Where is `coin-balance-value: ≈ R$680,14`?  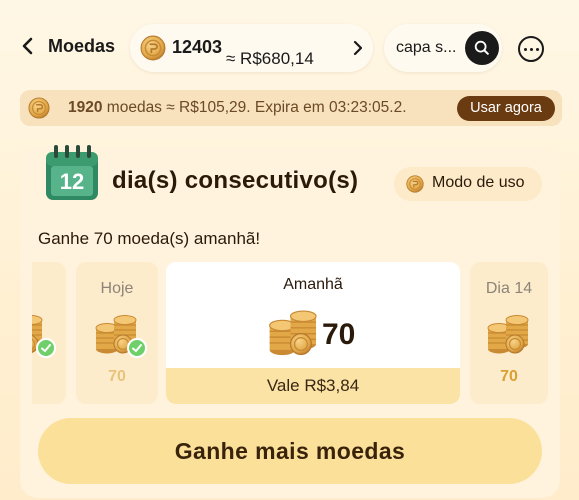
coin-balance-value: ≈ R$680,14 is located at coordinates (270, 58).